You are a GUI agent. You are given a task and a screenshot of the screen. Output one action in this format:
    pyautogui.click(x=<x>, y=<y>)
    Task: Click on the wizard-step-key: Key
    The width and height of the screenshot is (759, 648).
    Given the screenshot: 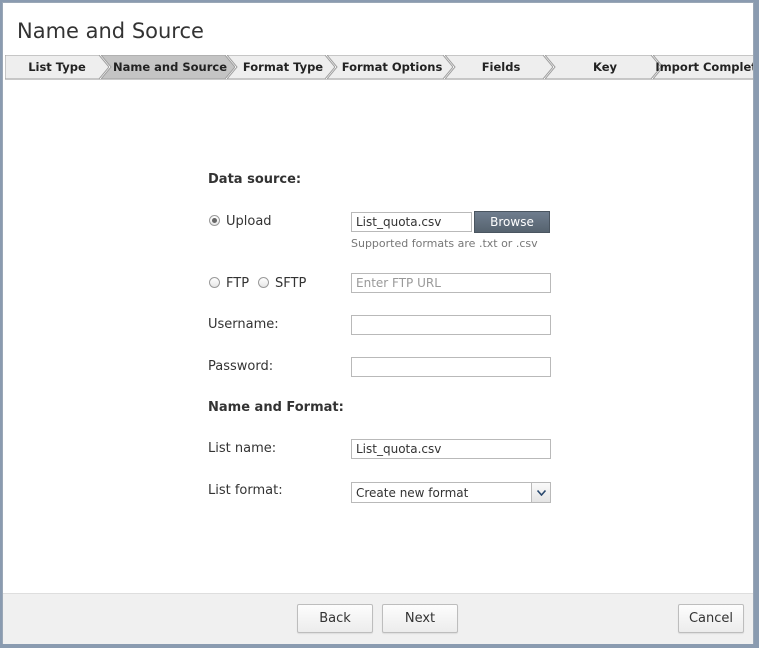 What is the action you would take?
    pyautogui.click(x=603, y=67)
    